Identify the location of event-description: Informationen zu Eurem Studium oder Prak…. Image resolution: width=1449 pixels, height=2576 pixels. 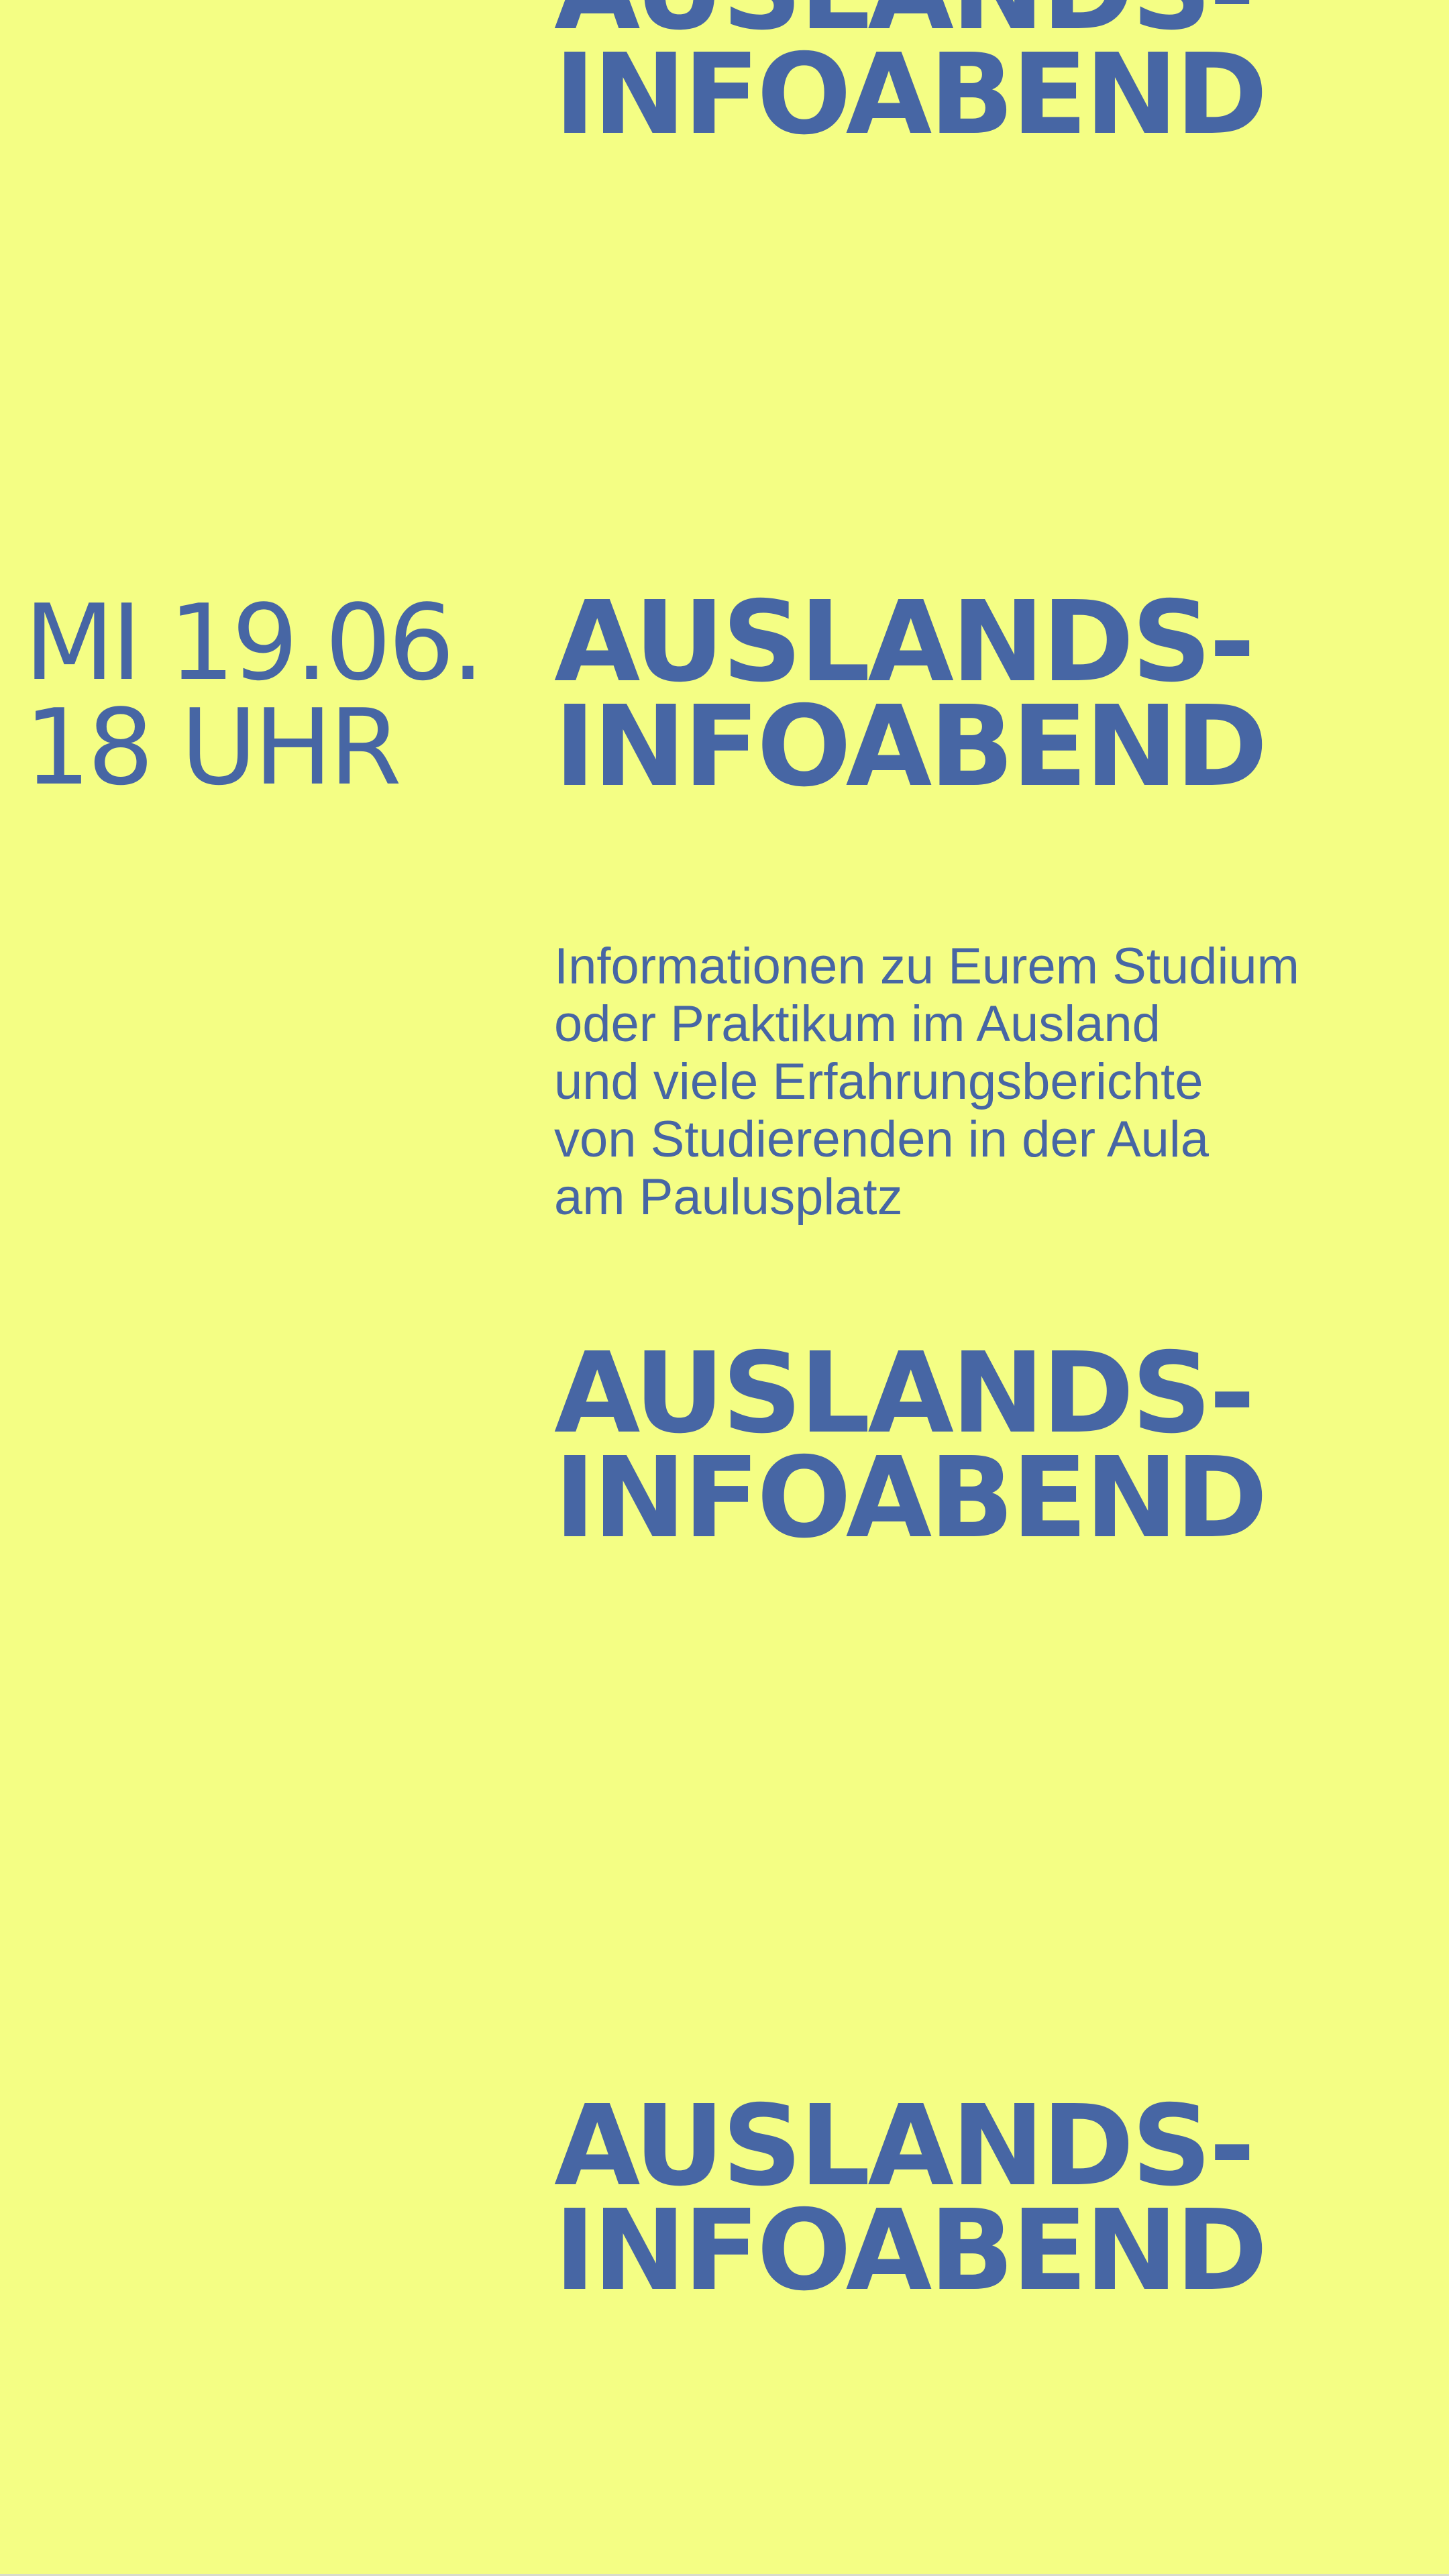
(926, 1082).